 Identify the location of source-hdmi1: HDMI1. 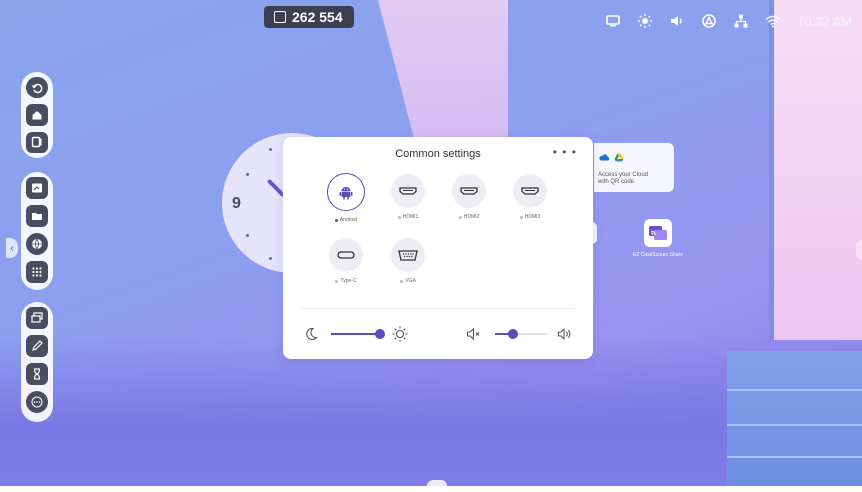
(408, 197).